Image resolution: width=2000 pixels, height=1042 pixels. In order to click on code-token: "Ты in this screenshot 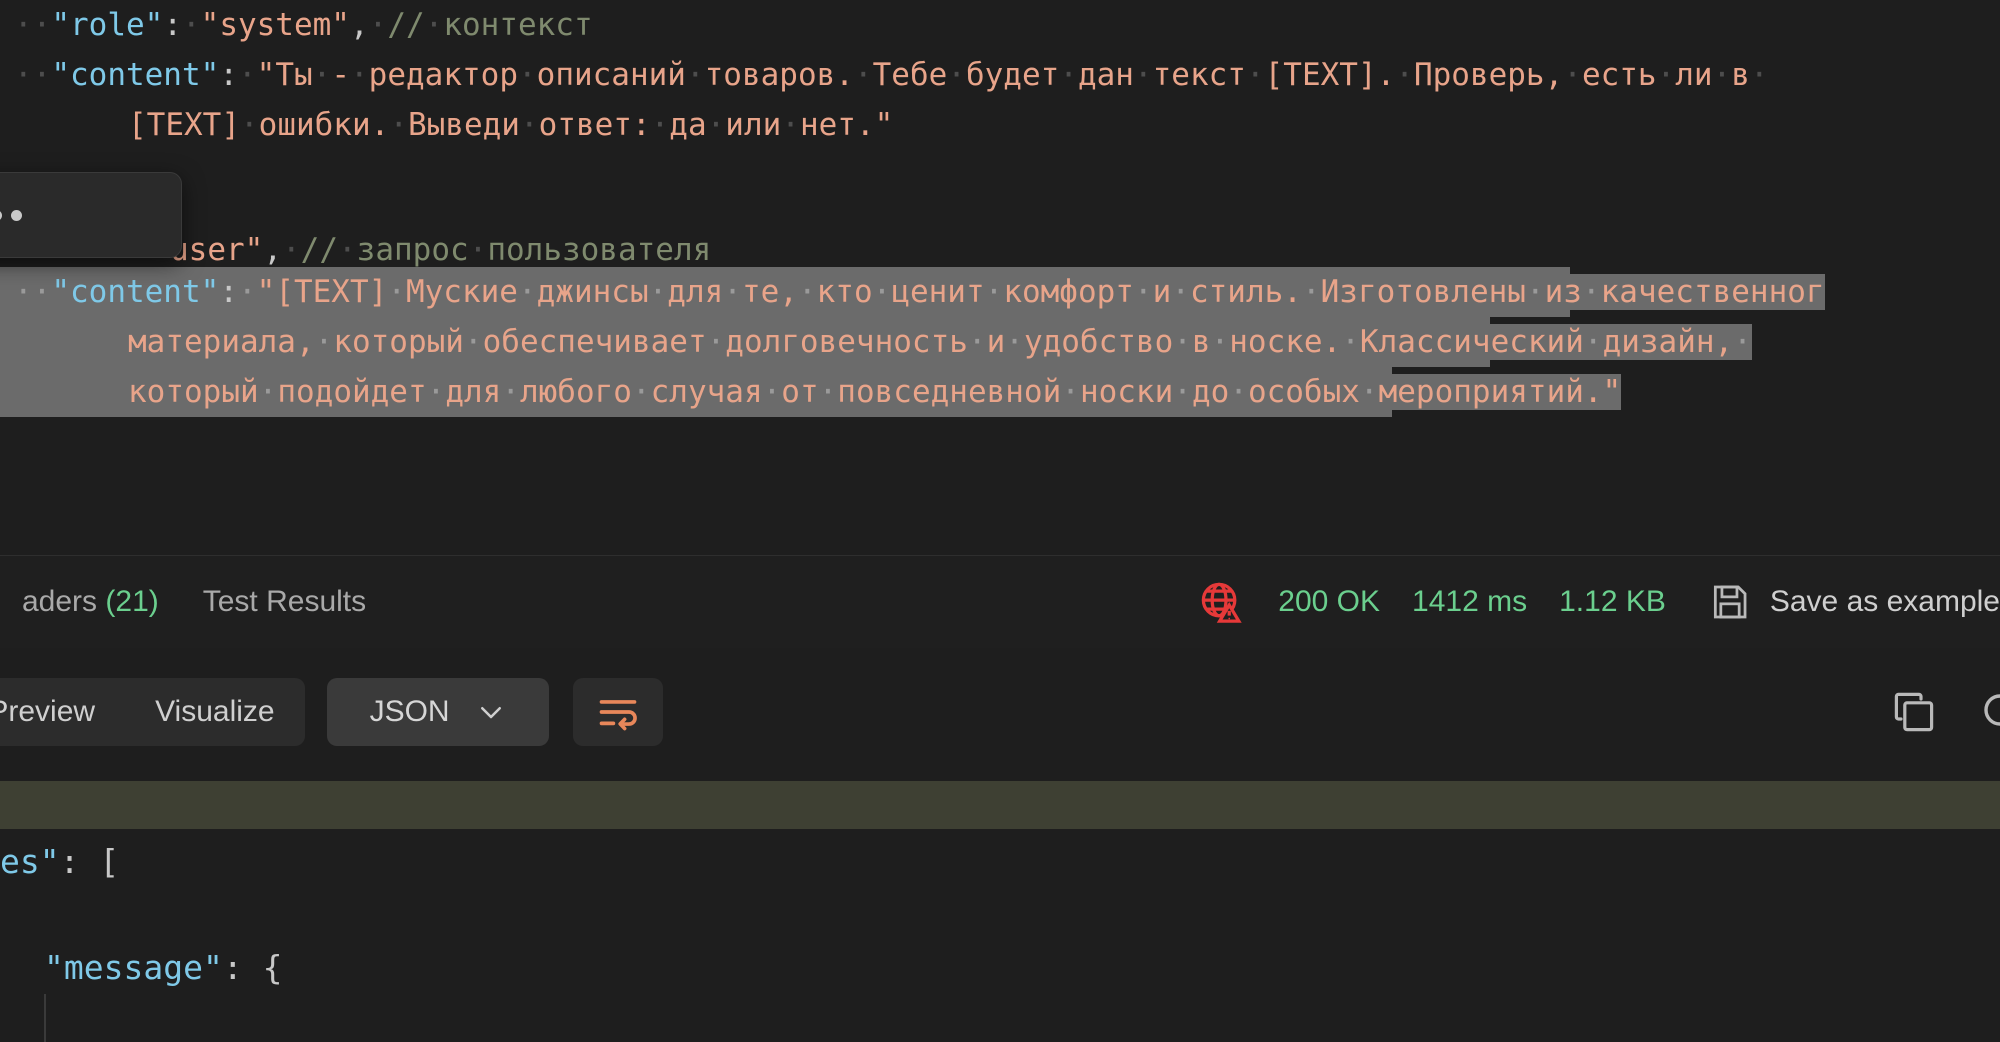, I will do `click(284, 75)`.